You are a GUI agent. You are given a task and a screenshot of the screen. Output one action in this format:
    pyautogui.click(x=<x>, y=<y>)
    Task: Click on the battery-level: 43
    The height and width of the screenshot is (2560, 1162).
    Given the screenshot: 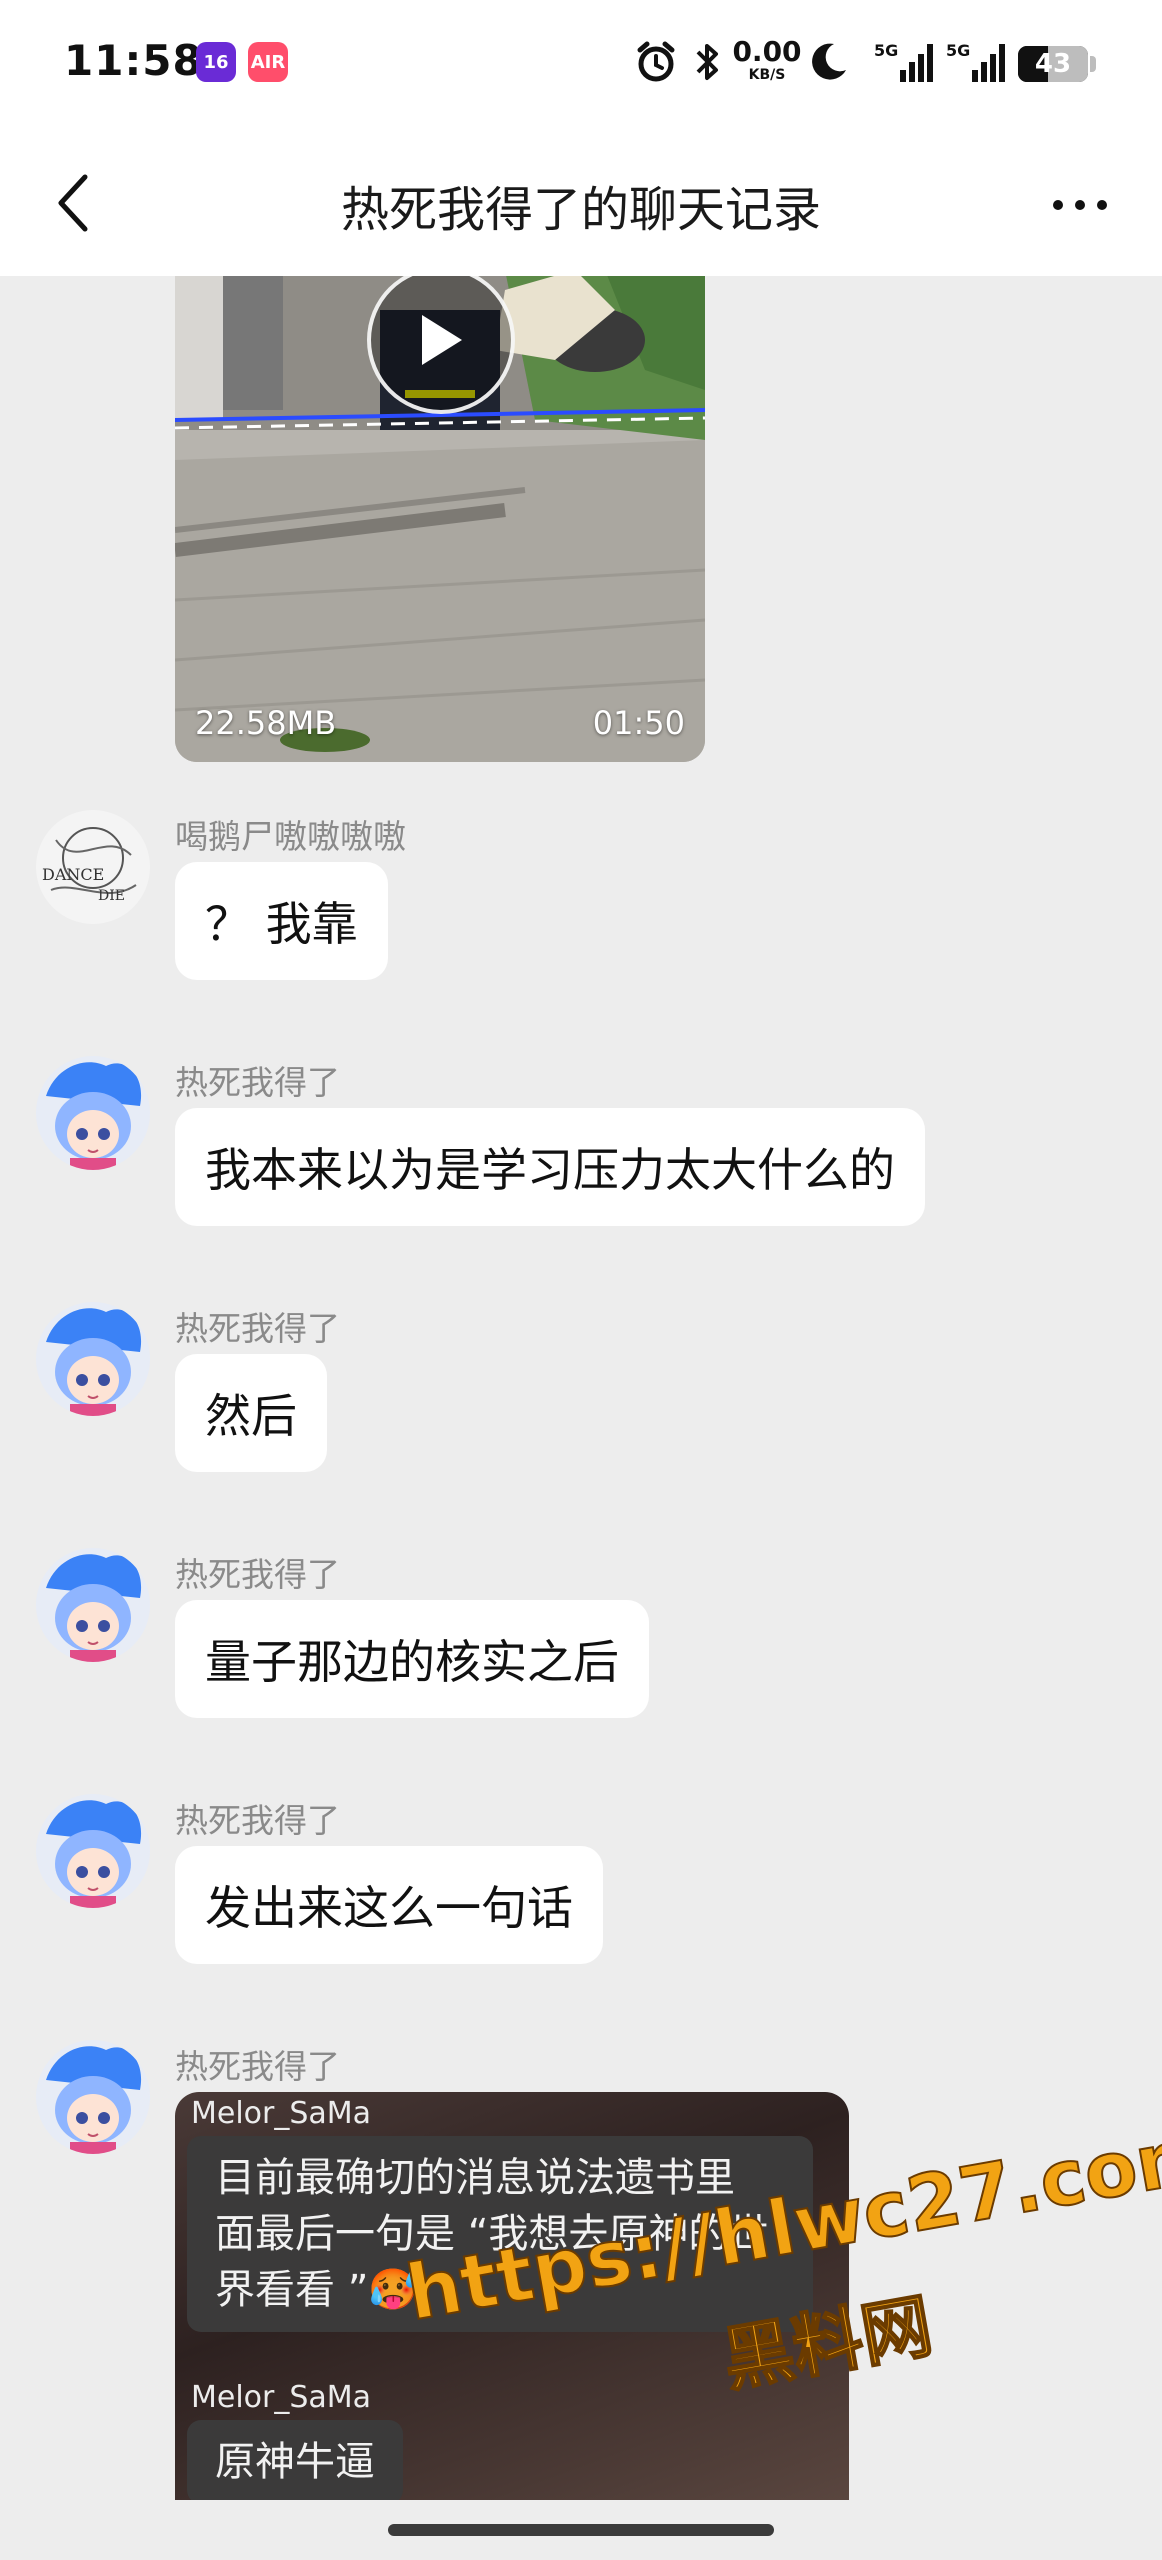 What is the action you would take?
    pyautogui.click(x=1053, y=64)
    